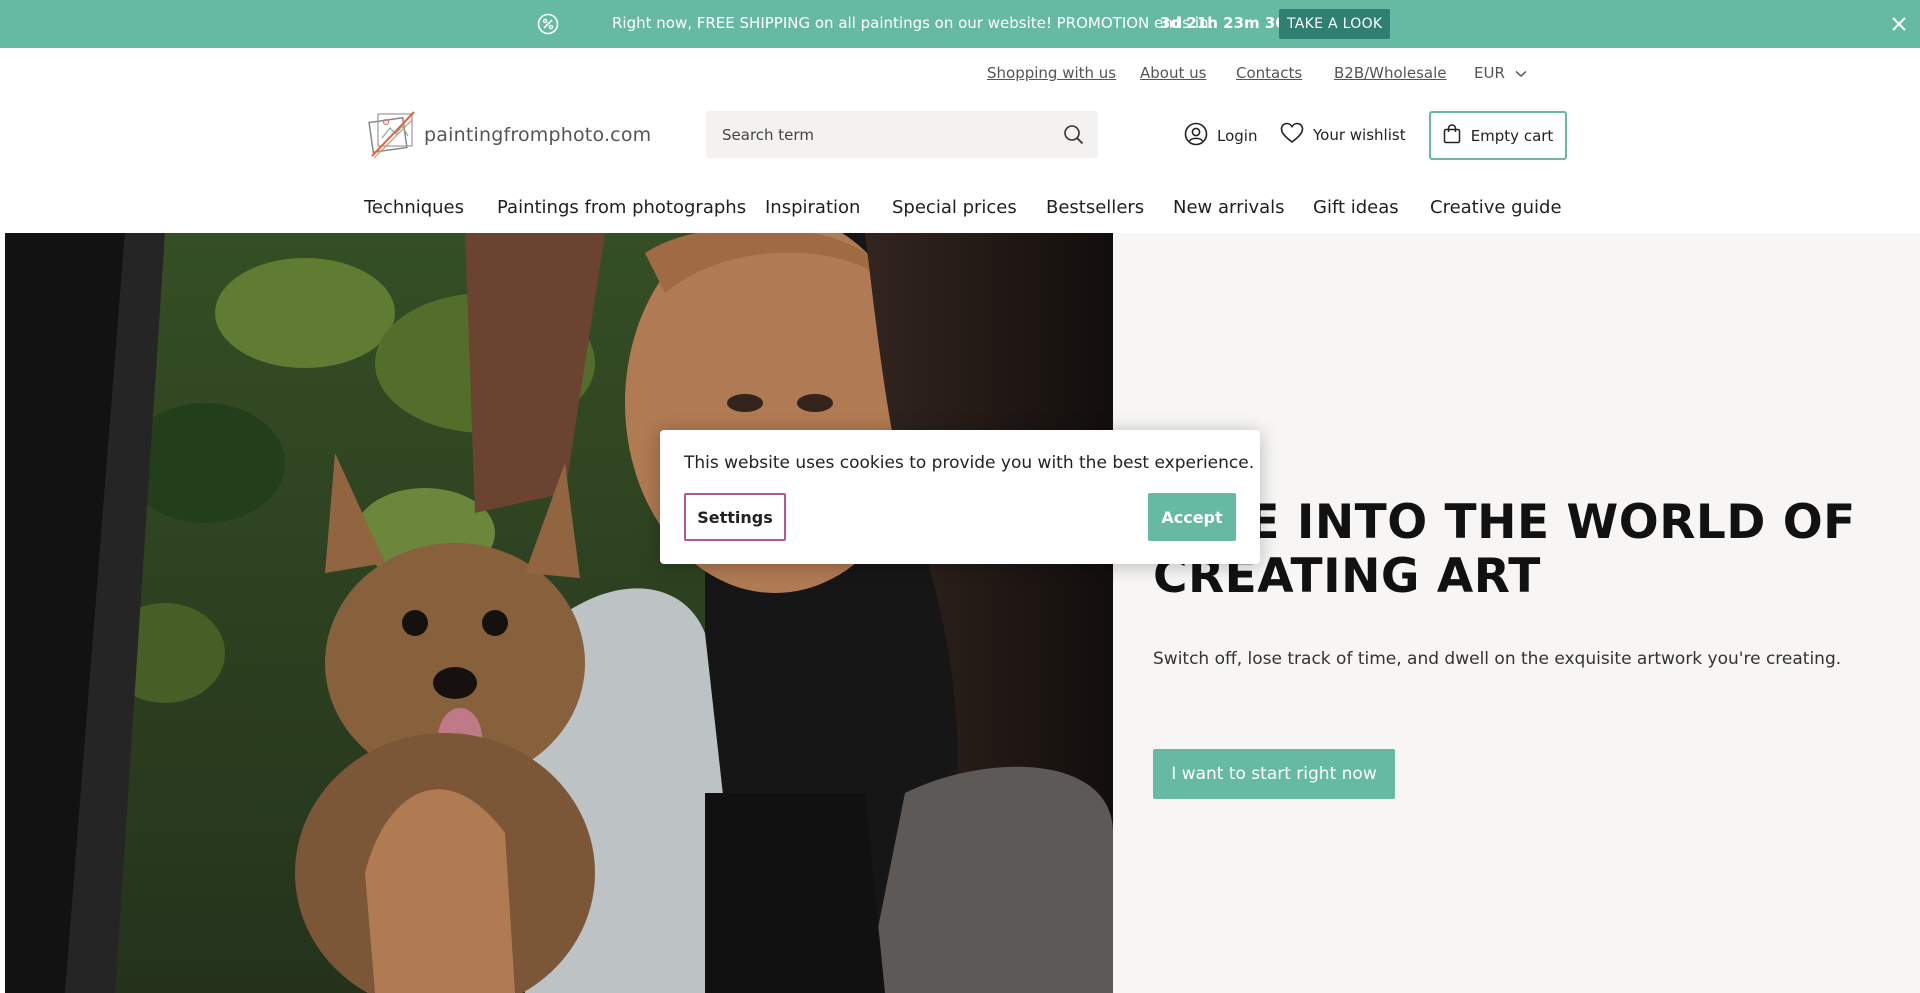  I want to click on search-input, so click(882, 134).